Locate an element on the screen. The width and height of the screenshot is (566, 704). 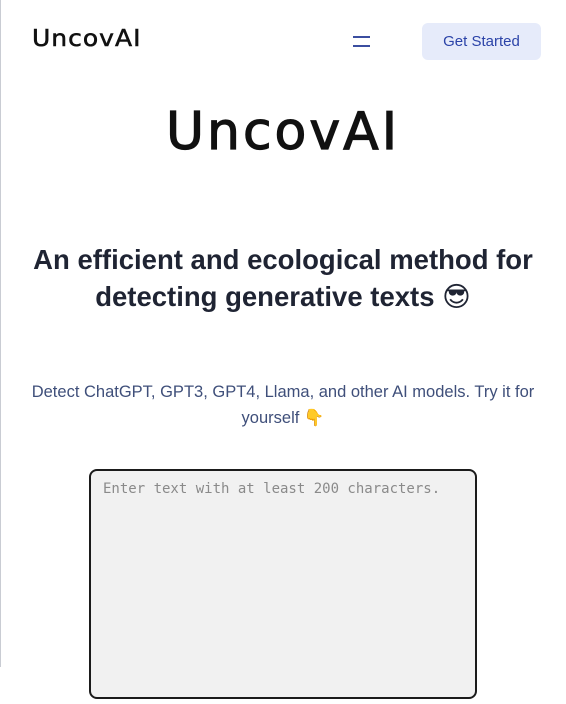
page-left-border is located at coordinates (0, 333).